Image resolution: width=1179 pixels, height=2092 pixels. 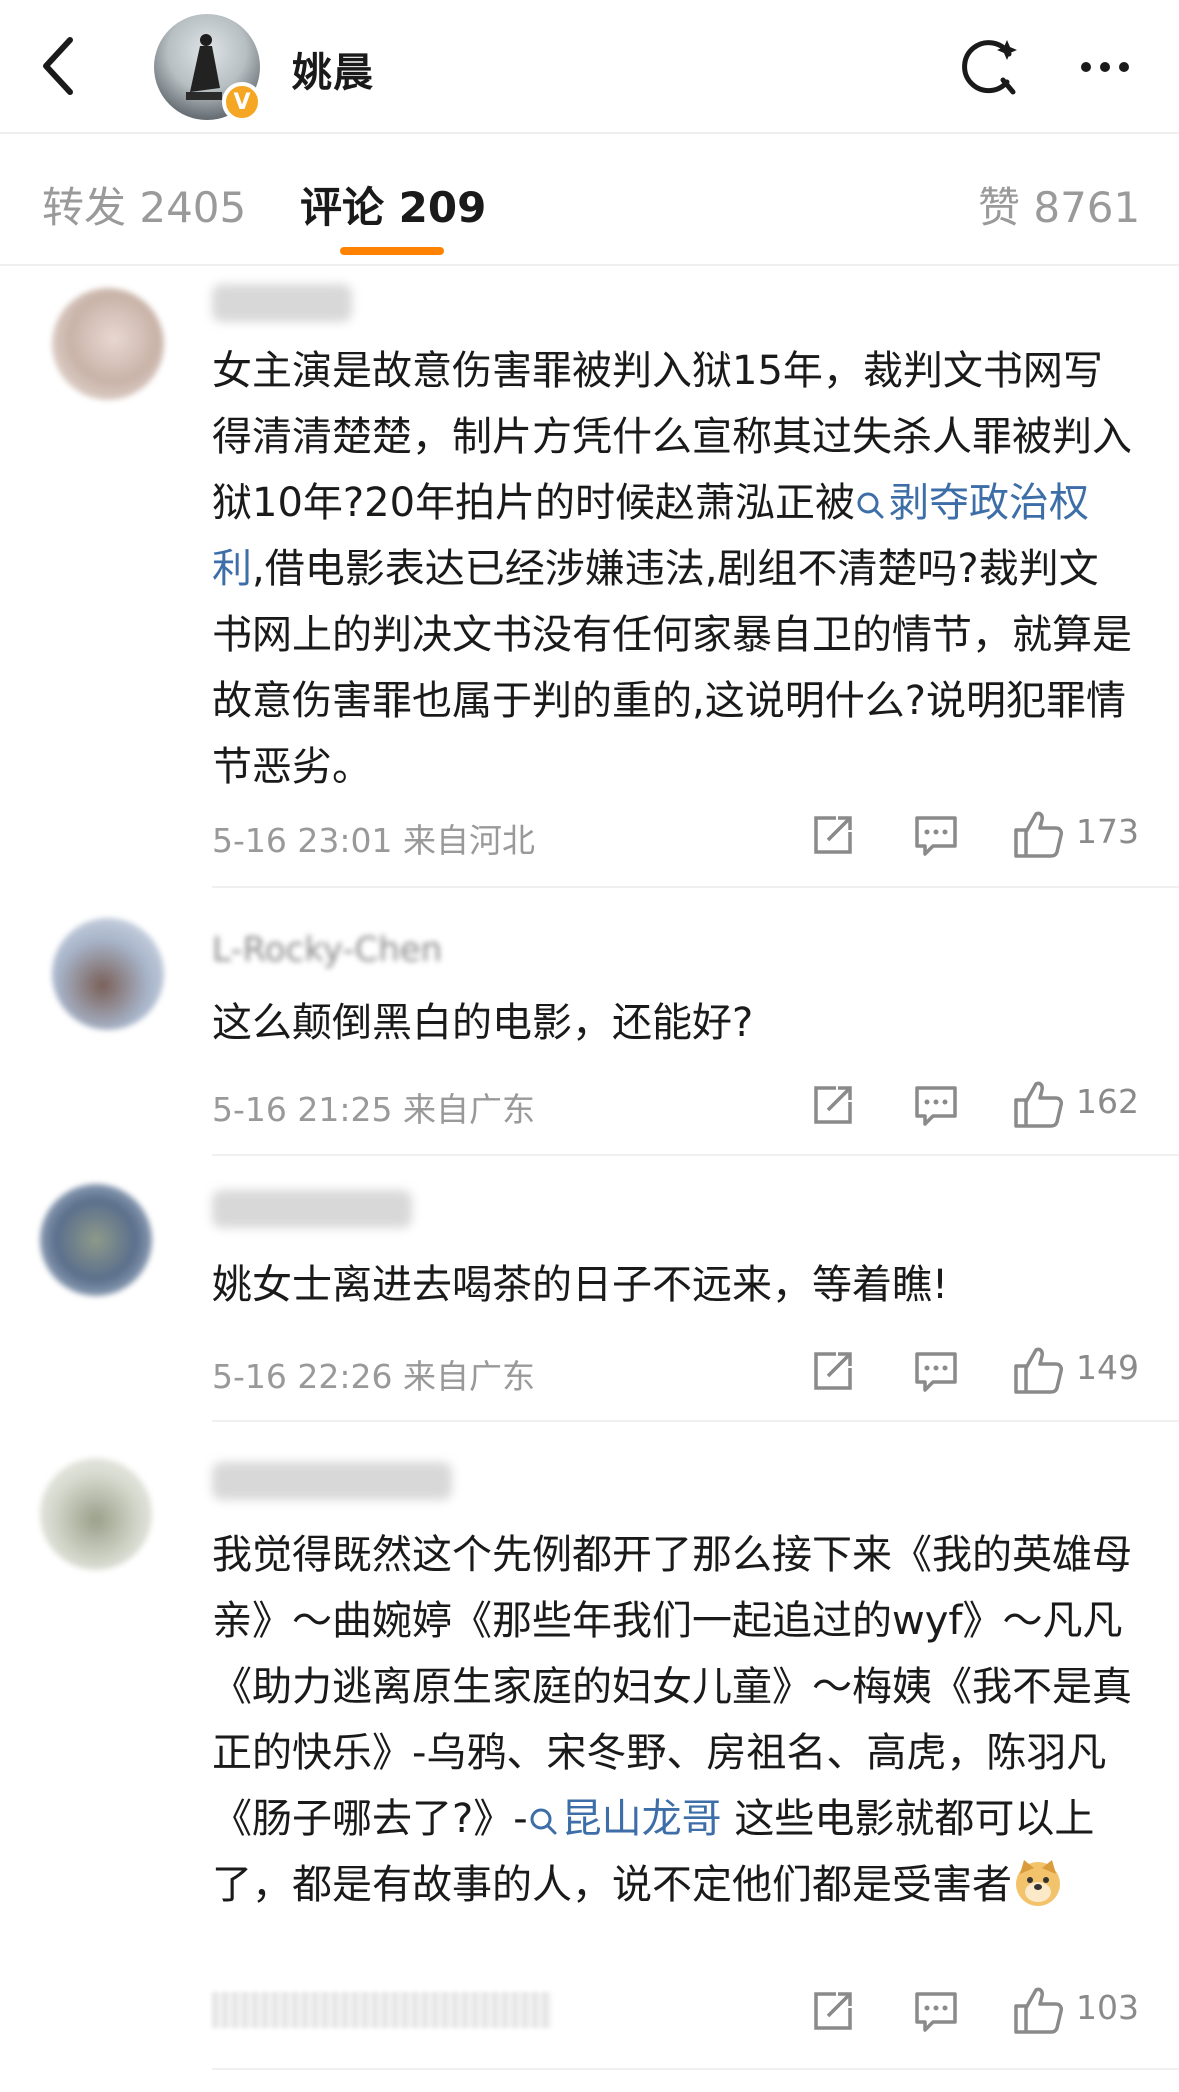 What do you see at coordinates (1107, 831) in the screenshot?
I see `like-count: 173` at bounding box center [1107, 831].